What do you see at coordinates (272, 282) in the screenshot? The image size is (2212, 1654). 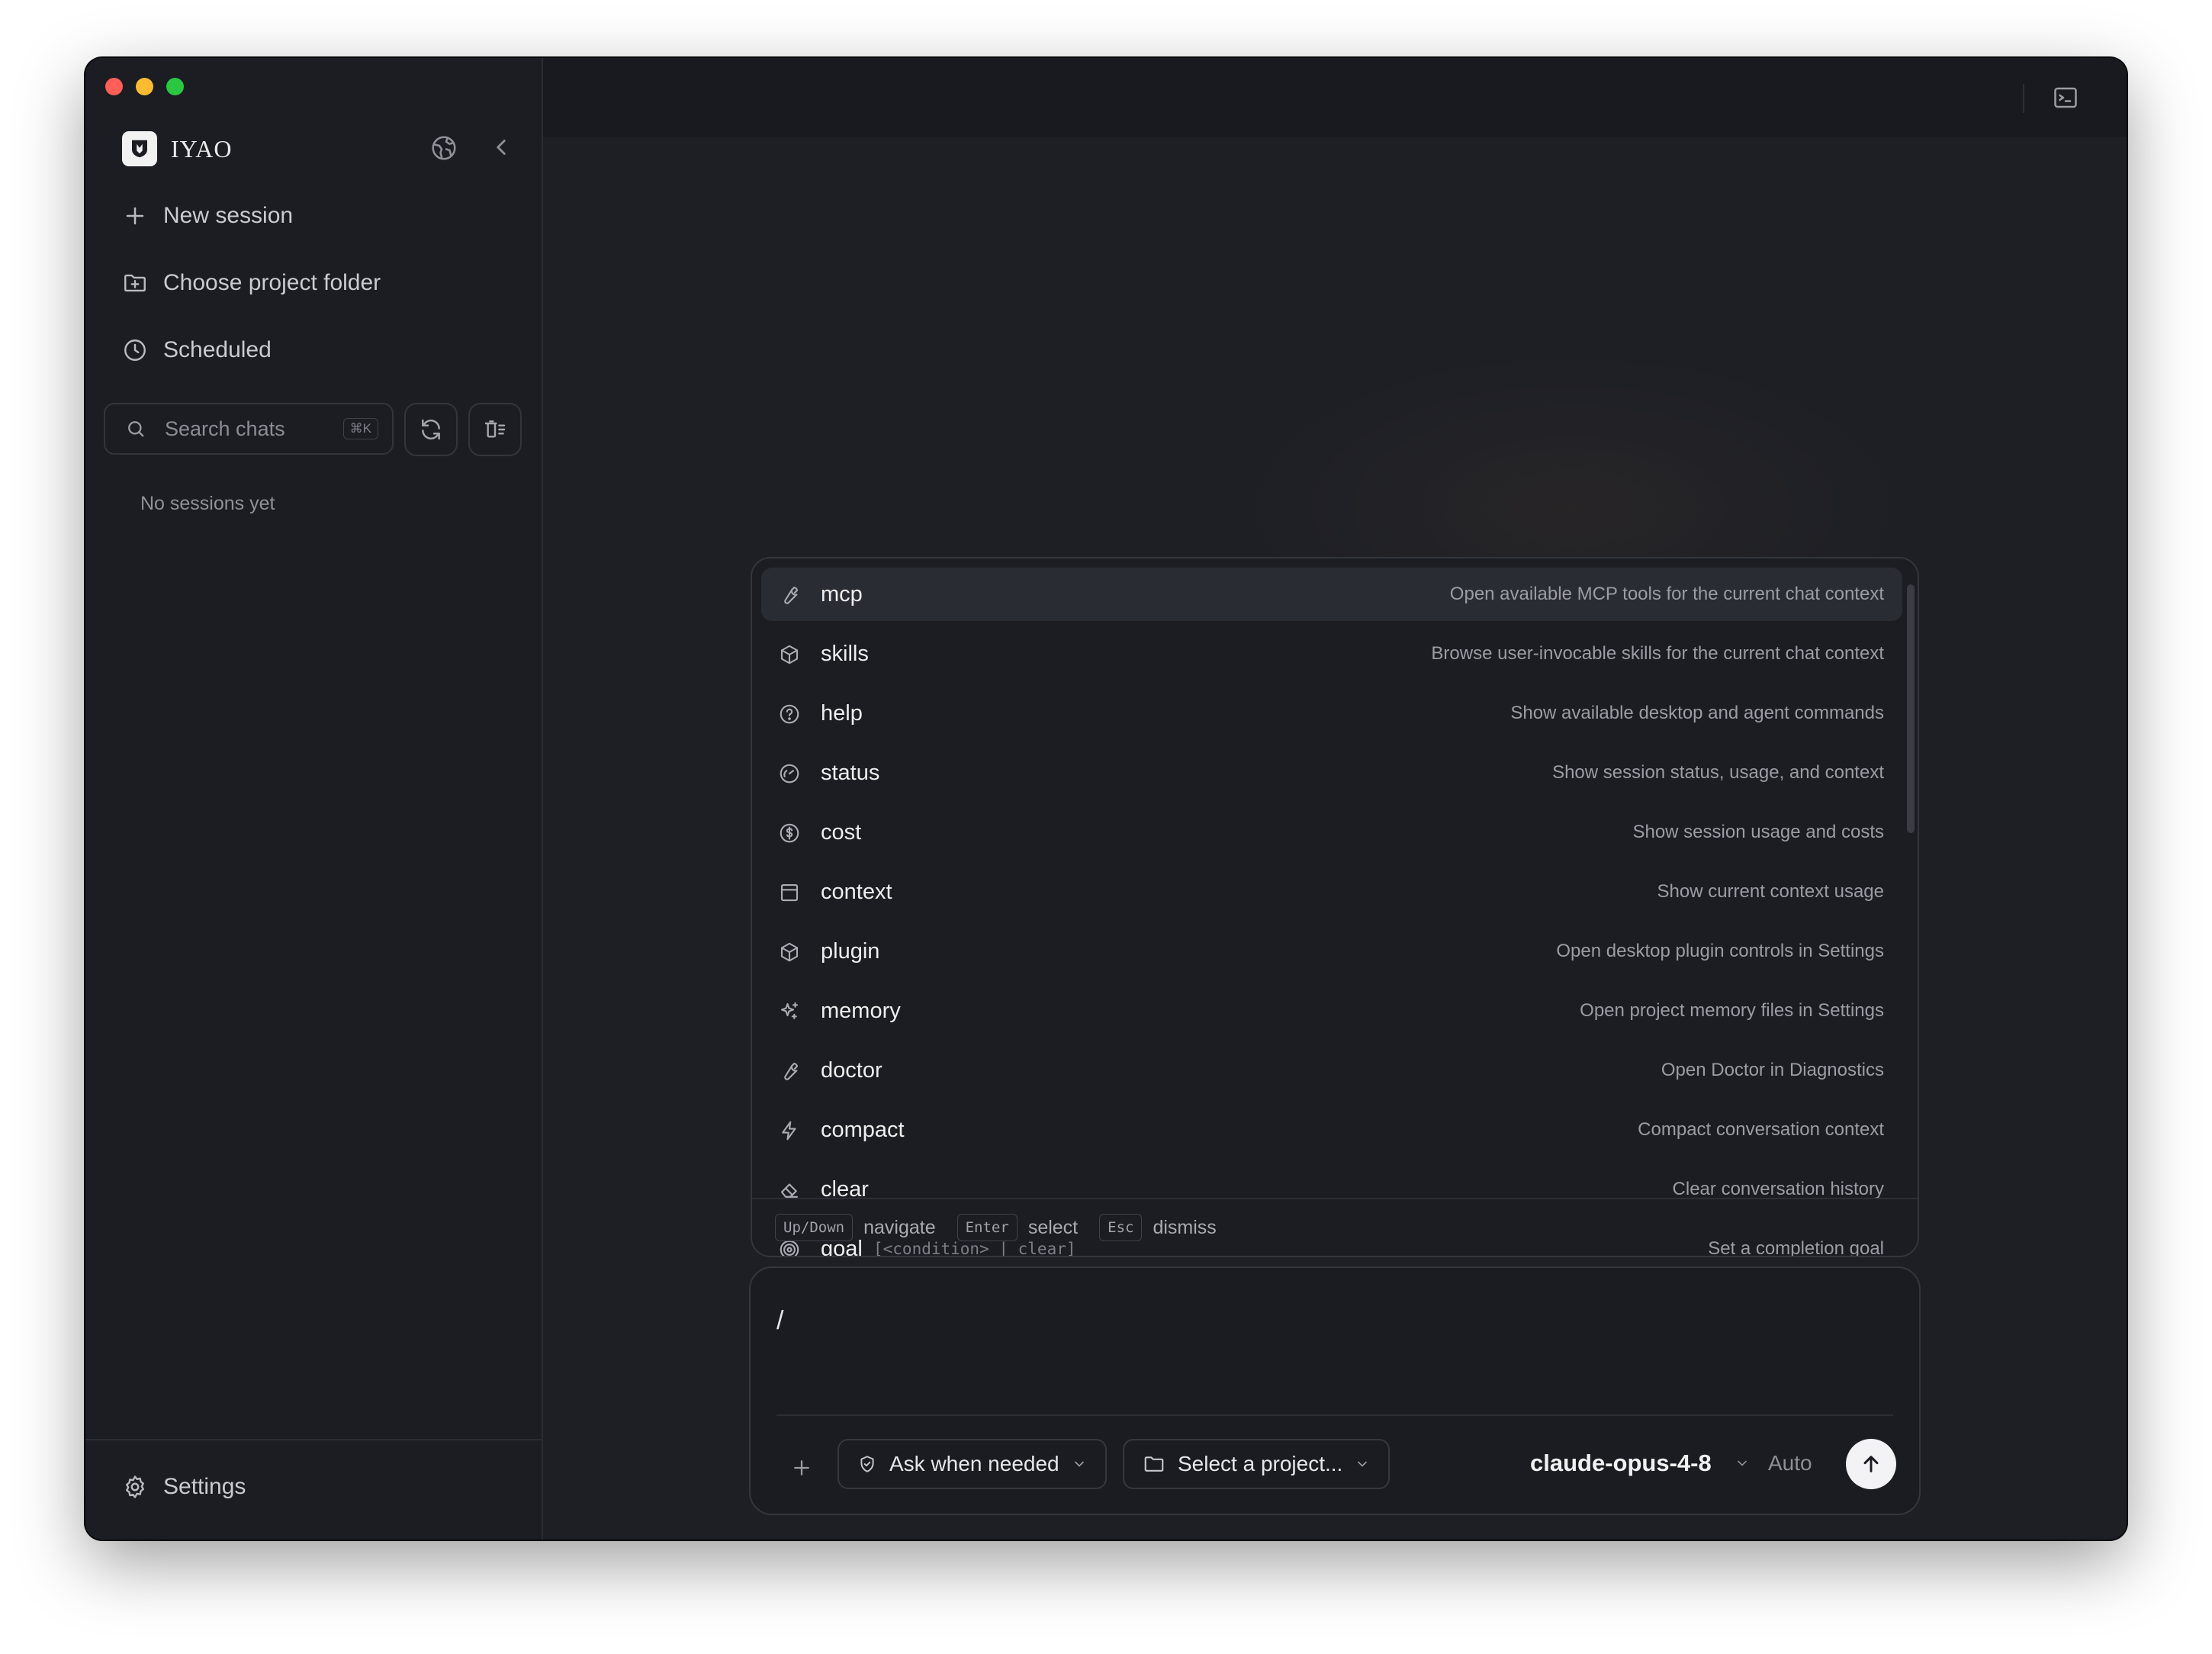 I see `choose-project-folder-label: Choose project folder` at bounding box center [272, 282].